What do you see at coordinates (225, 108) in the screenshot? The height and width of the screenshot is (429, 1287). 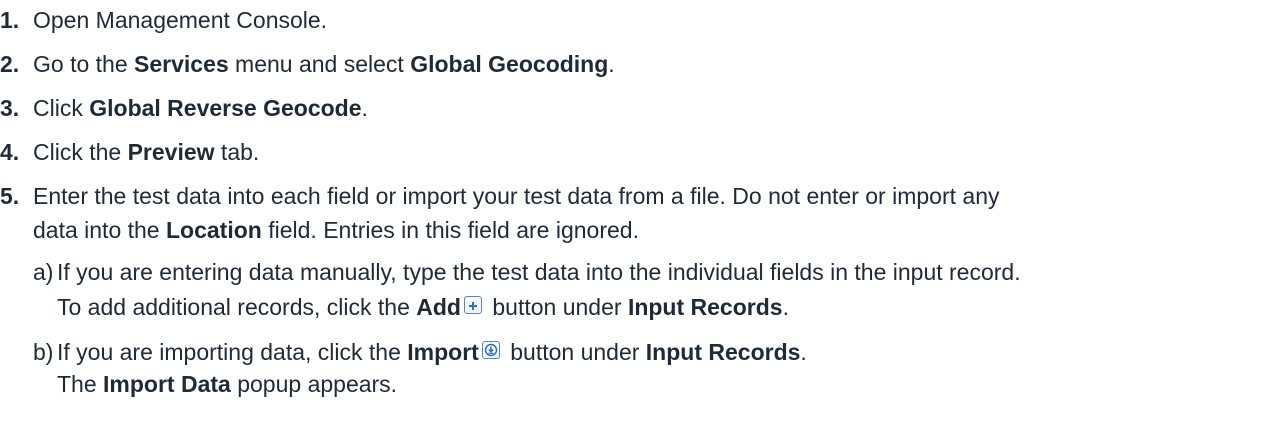 I see `ui-term-global-reverse-geocode: Global Reverse Geocode` at bounding box center [225, 108].